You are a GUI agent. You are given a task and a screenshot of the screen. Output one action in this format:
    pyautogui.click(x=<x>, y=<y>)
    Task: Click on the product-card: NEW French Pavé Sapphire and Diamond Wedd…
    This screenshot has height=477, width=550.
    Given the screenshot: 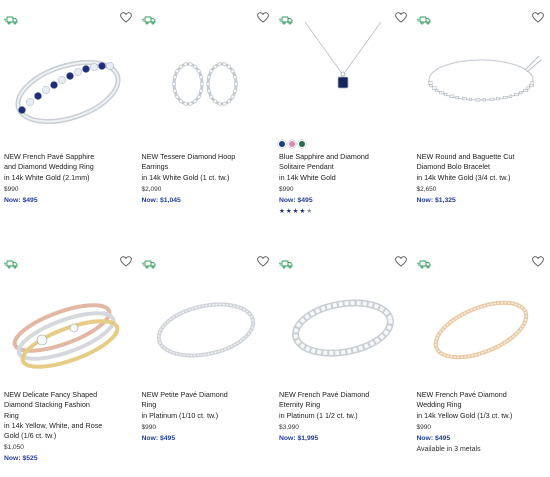 What is the action you would take?
    pyautogui.click(x=69, y=122)
    